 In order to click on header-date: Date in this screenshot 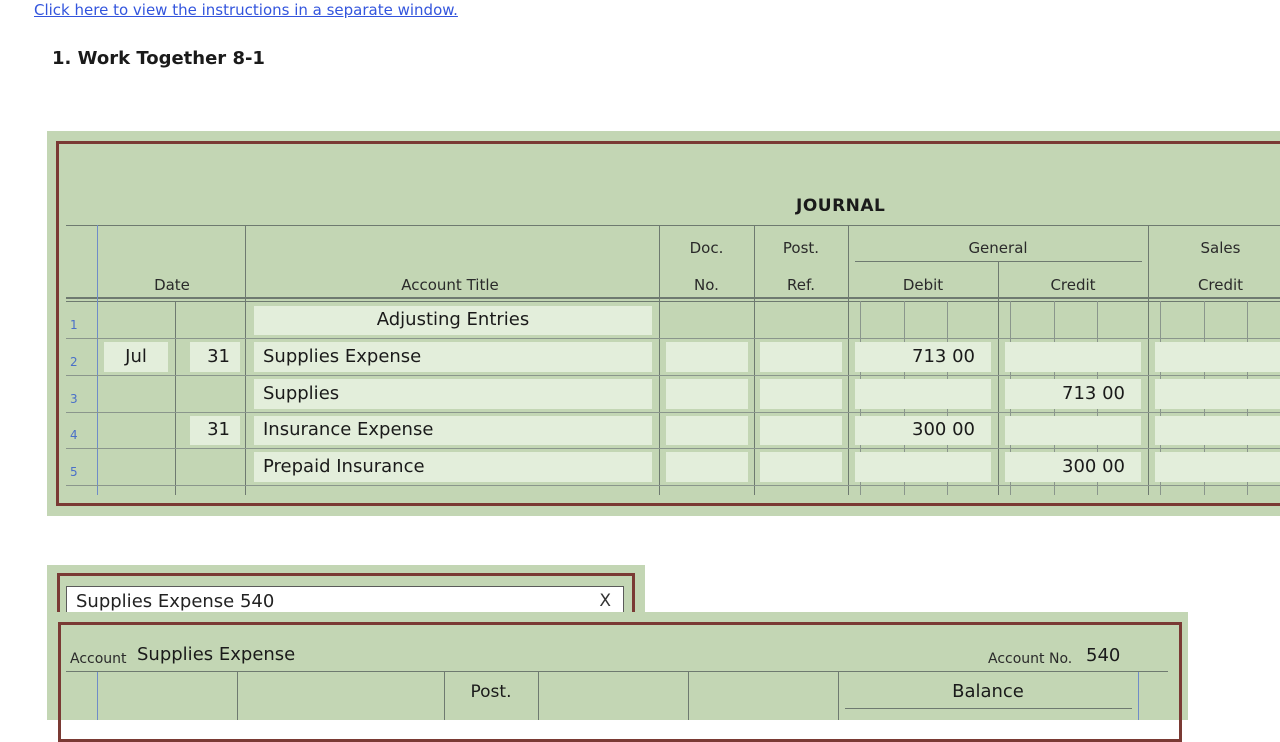, I will do `click(172, 285)`.